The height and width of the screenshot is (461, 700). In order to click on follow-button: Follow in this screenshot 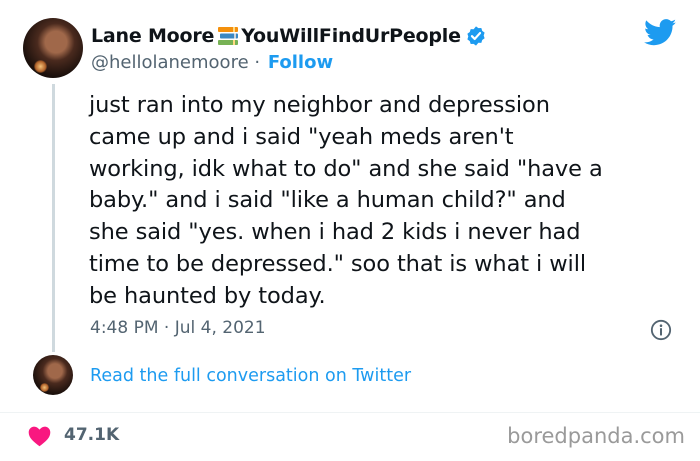, I will do `click(300, 62)`.